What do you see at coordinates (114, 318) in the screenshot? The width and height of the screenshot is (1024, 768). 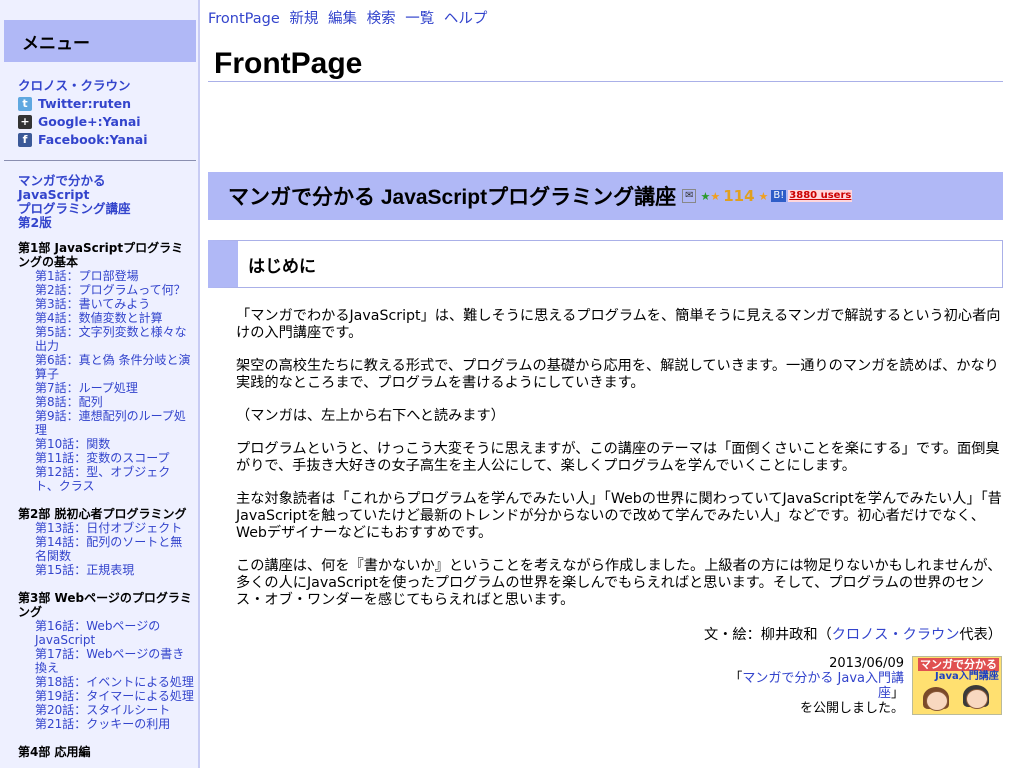 I see `chapter-link: 第4話：数値変数と計算` at bounding box center [114, 318].